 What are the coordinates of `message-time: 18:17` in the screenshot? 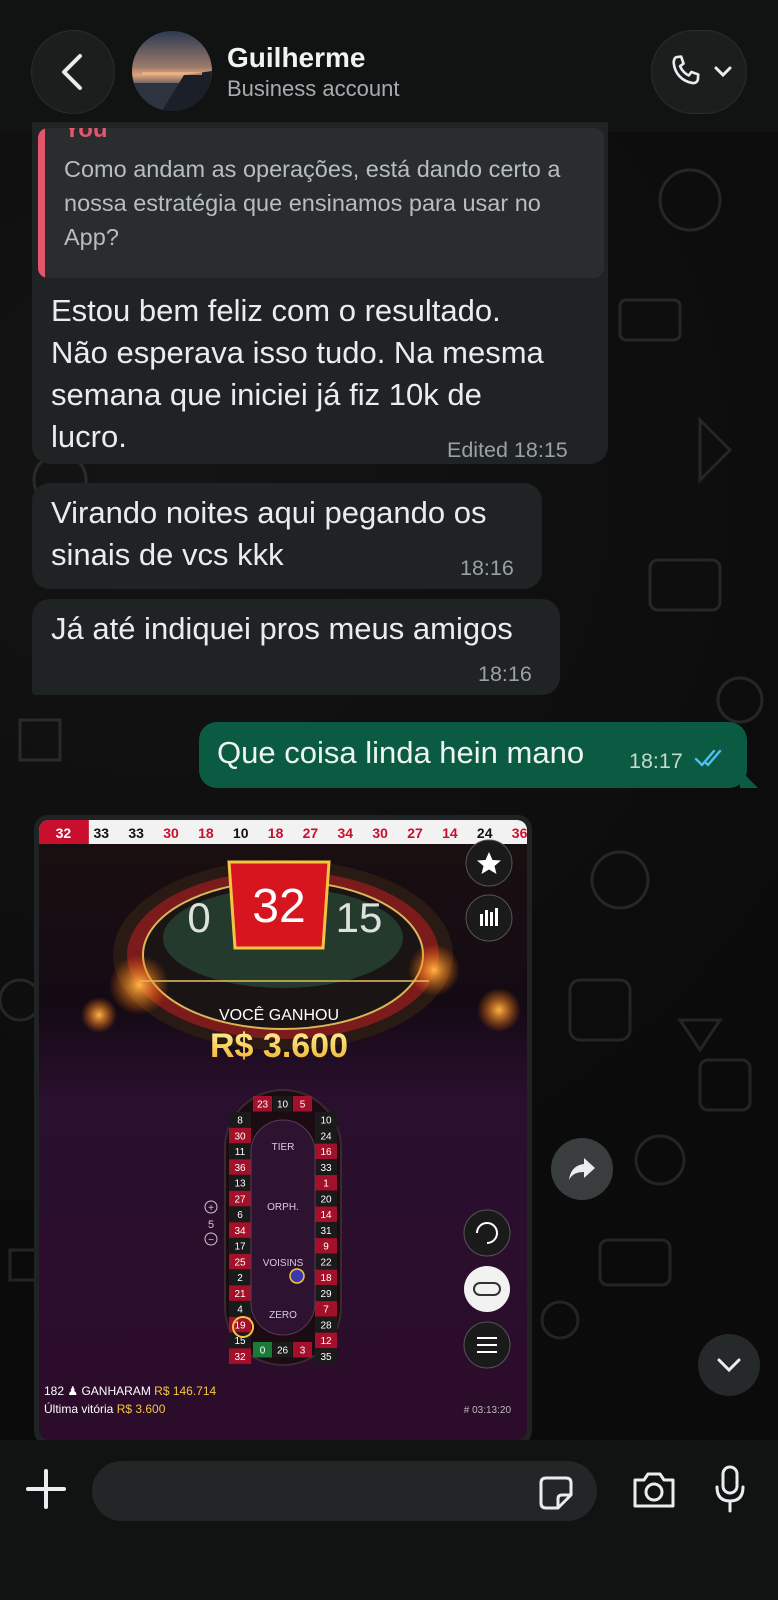 It's located at (656, 761).